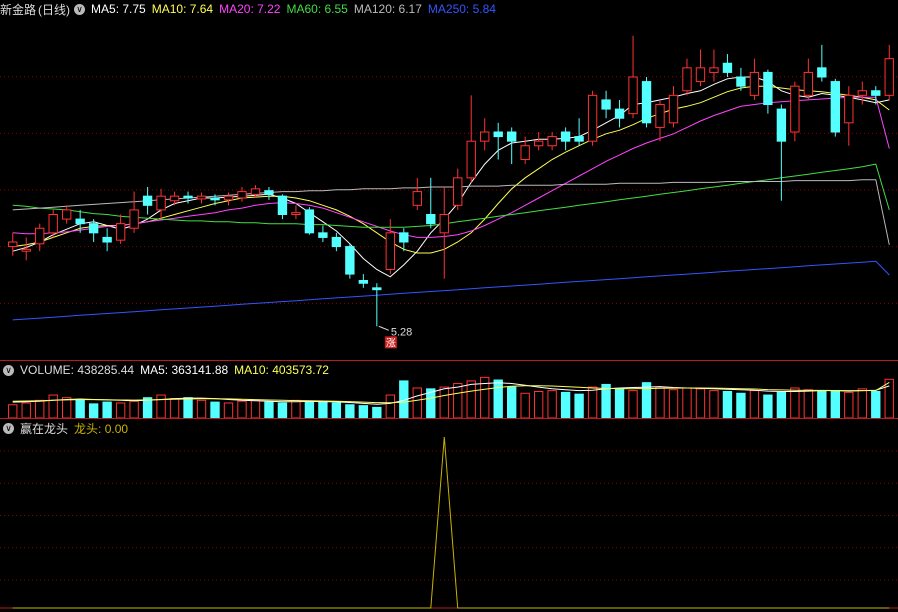 The image size is (898, 612). What do you see at coordinates (384, 328) in the screenshot?
I see `low-price-pointer` at bounding box center [384, 328].